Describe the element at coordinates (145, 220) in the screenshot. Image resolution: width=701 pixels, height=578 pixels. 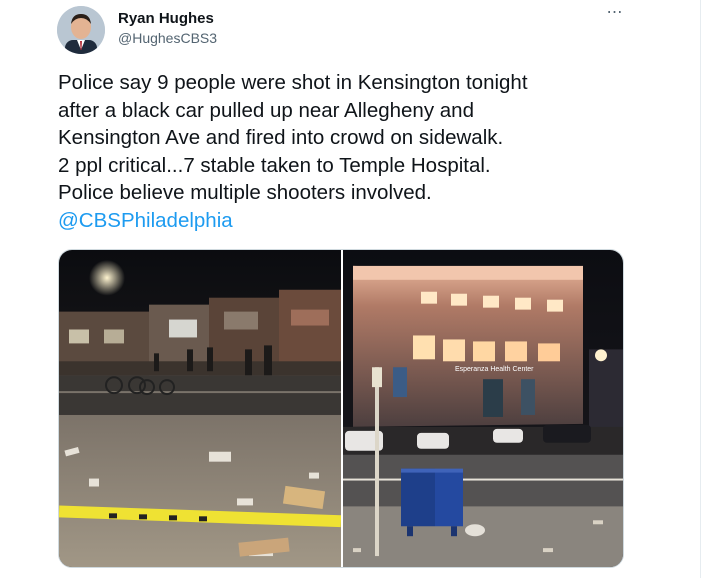
I see `mention-link: @CBSPhiladelphia` at that location.